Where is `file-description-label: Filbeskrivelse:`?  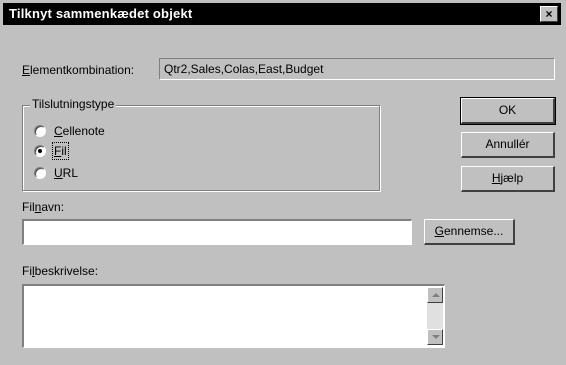 file-description-label: Filbeskrivelse: is located at coordinates (60, 271).